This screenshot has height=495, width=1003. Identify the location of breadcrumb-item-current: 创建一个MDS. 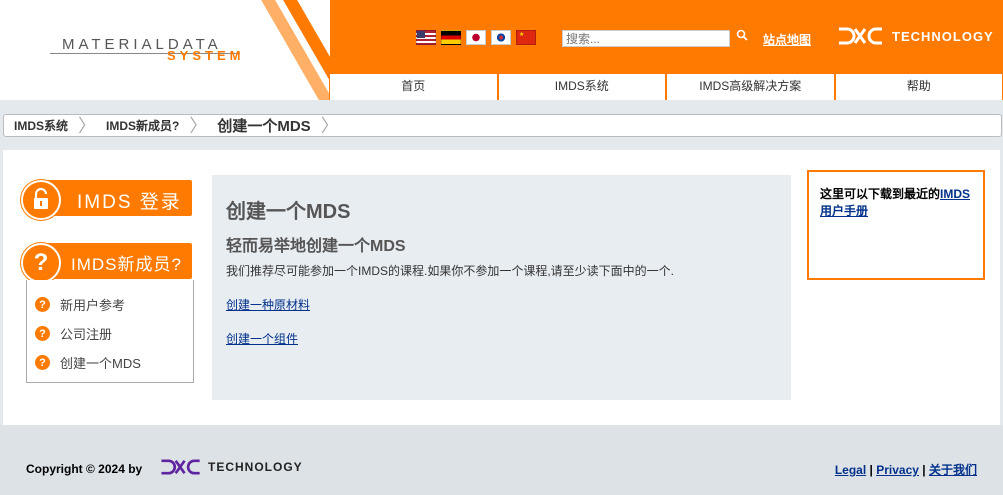
(264, 126).